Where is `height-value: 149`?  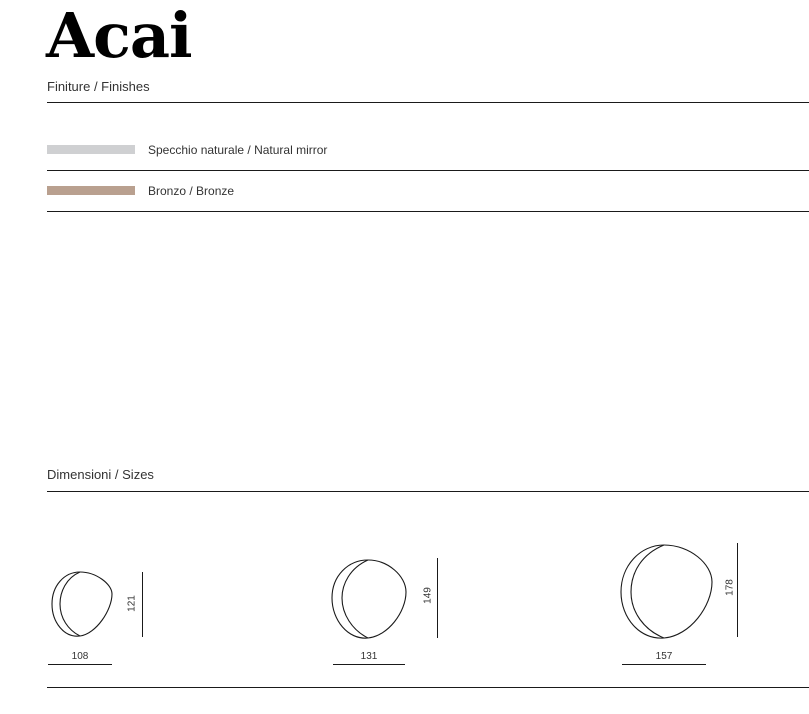 height-value: 149 is located at coordinates (428, 595).